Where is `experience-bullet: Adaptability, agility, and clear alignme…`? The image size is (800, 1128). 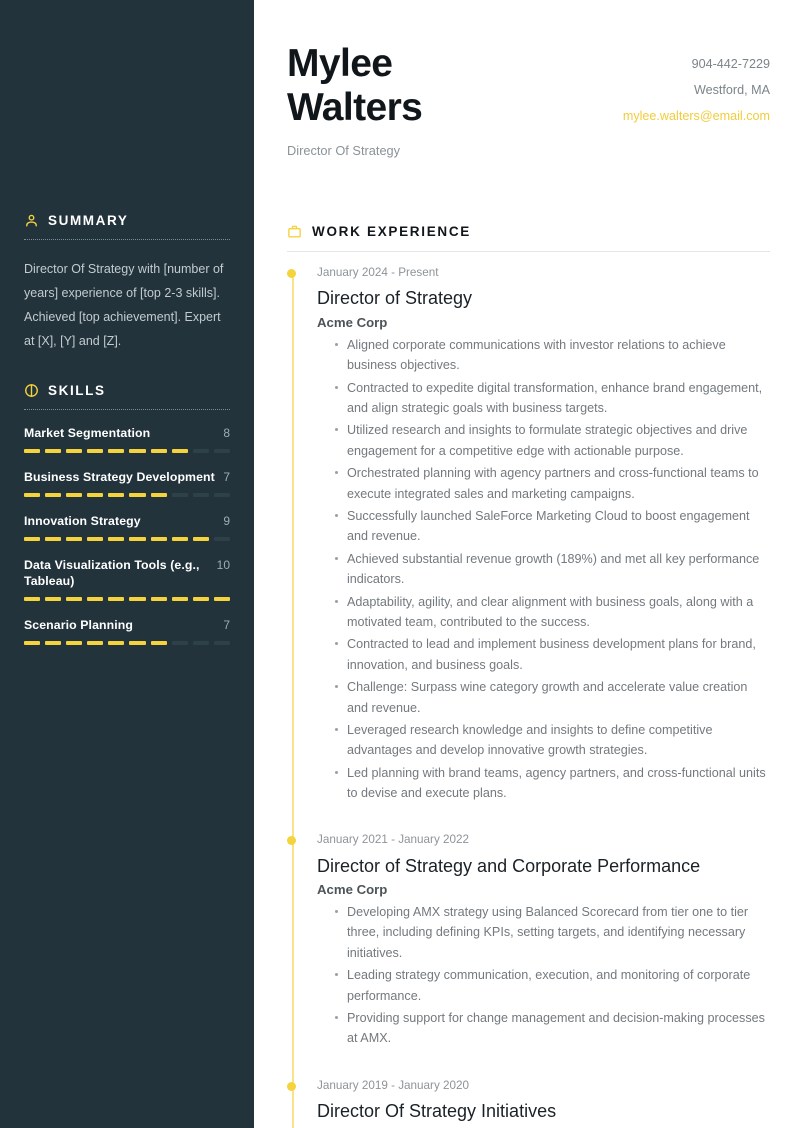
experience-bullet: Adaptability, agility, and clear alignme… is located at coordinates (552, 612).